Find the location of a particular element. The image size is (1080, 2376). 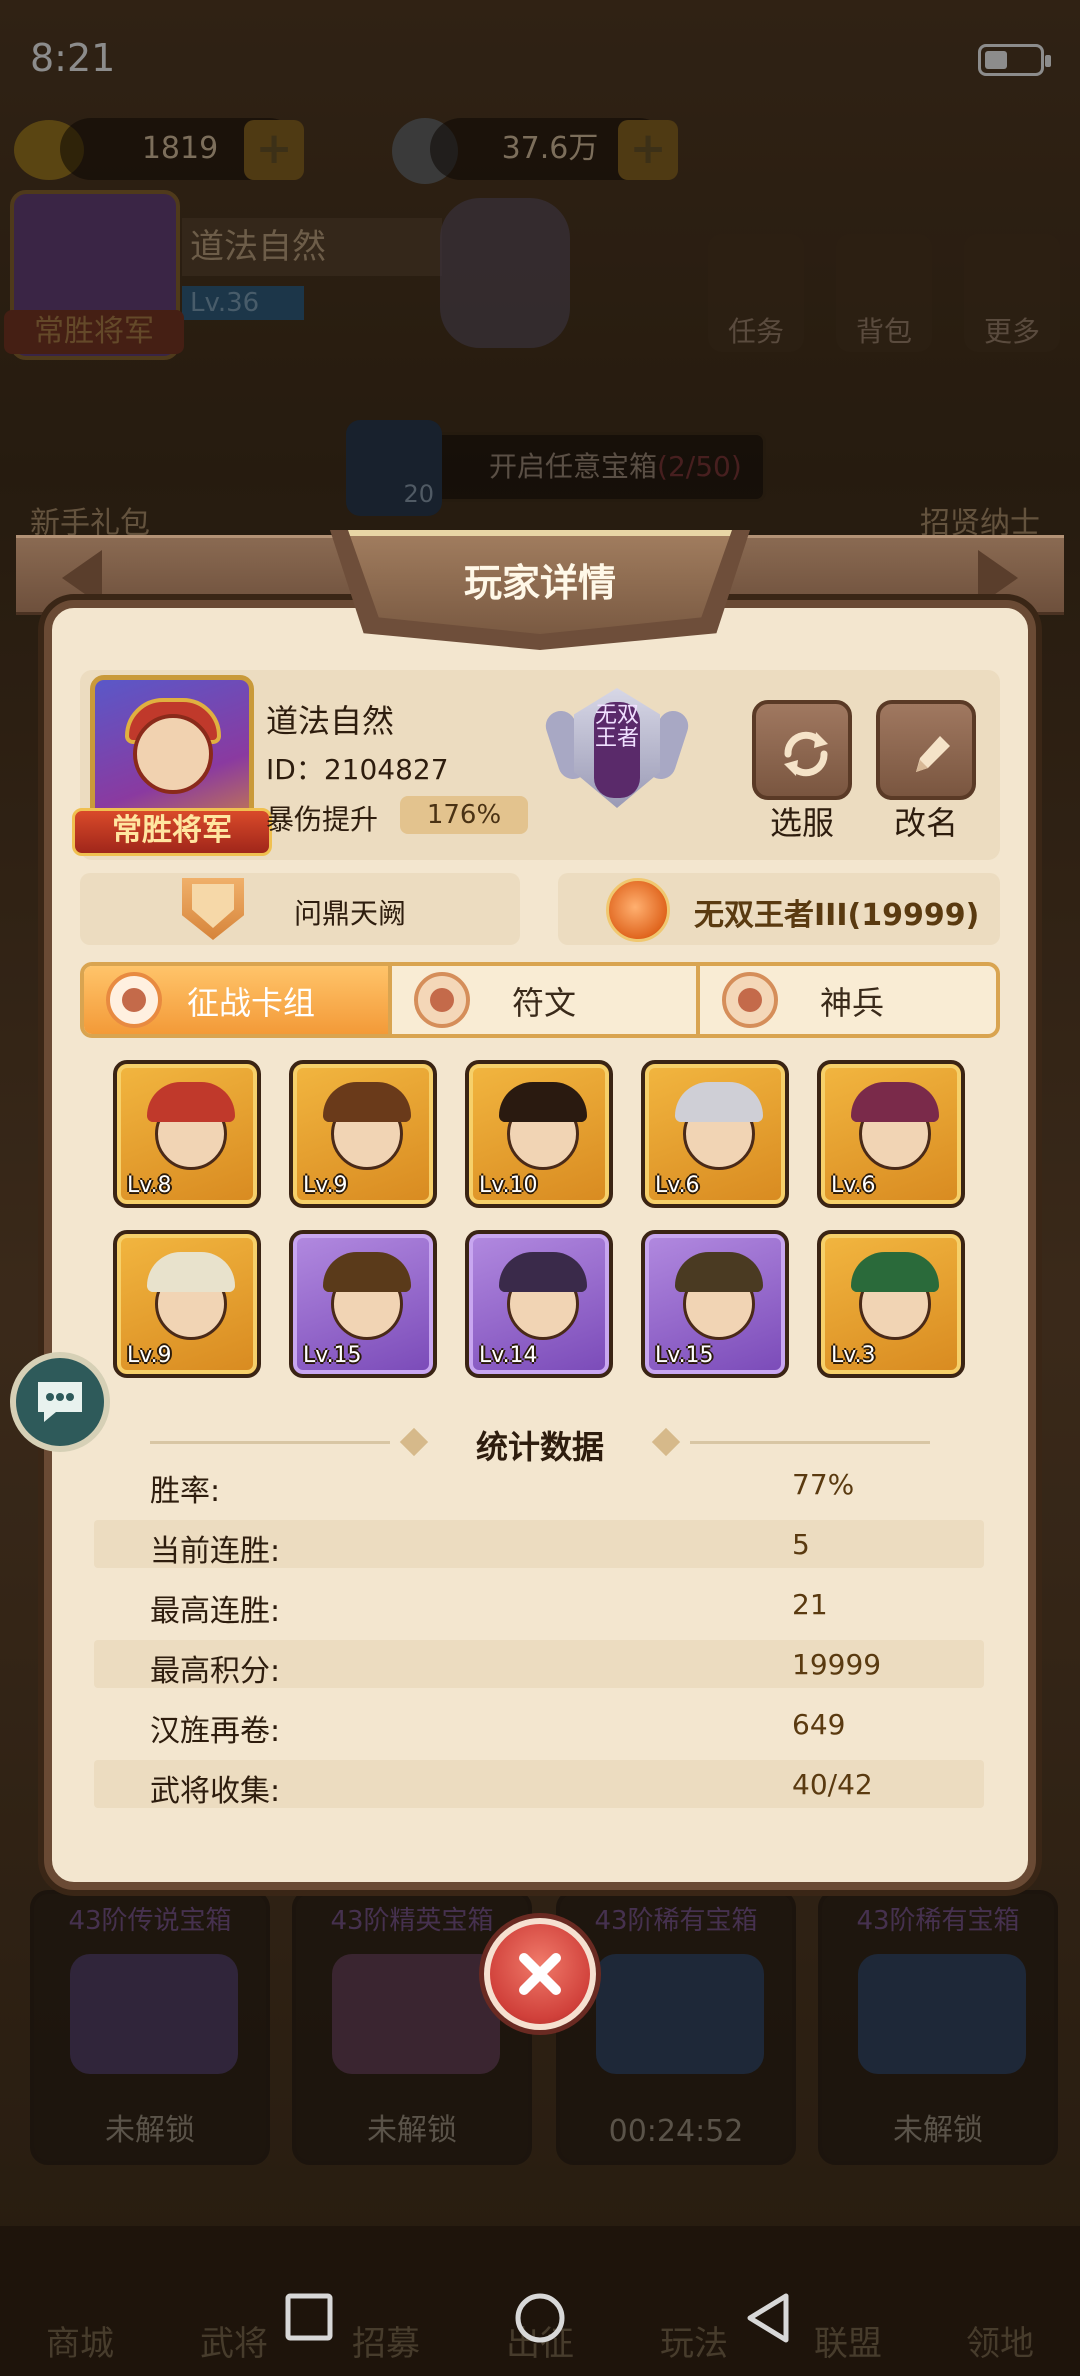

medal-icon is located at coordinates (638, 910).